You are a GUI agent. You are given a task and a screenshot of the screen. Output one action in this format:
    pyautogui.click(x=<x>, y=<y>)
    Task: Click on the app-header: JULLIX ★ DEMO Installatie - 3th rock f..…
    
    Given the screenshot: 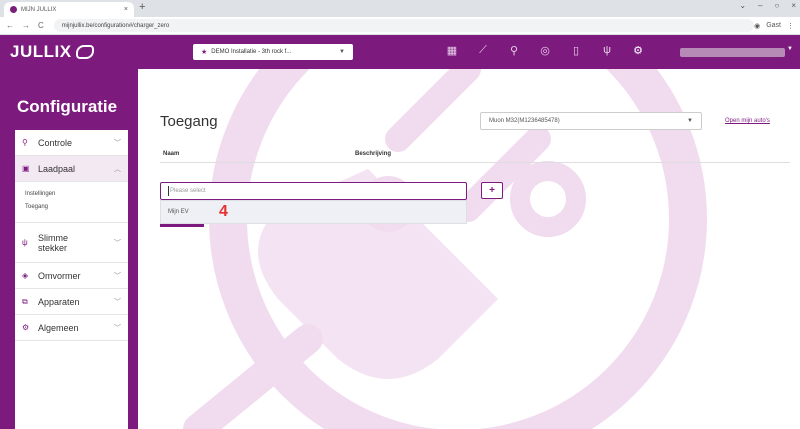 What is the action you would take?
    pyautogui.click(x=400, y=52)
    